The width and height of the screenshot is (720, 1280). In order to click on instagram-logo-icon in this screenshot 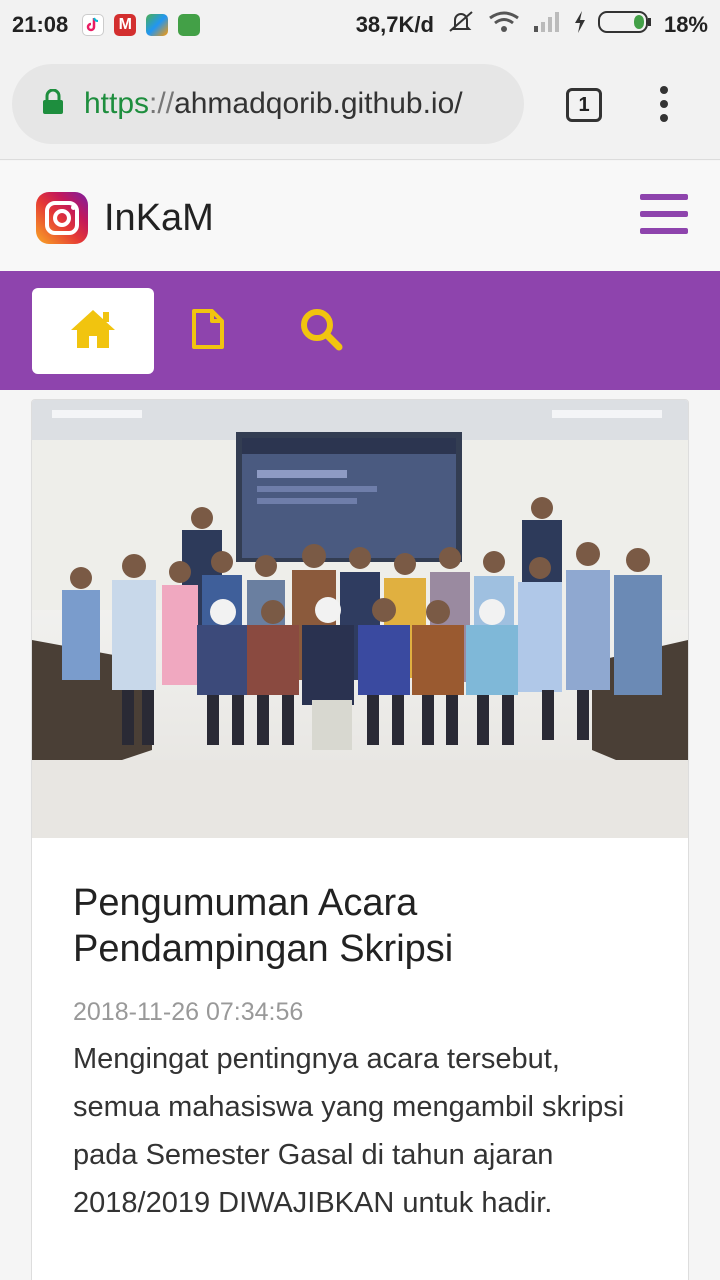, I will do `click(62, 218)`.